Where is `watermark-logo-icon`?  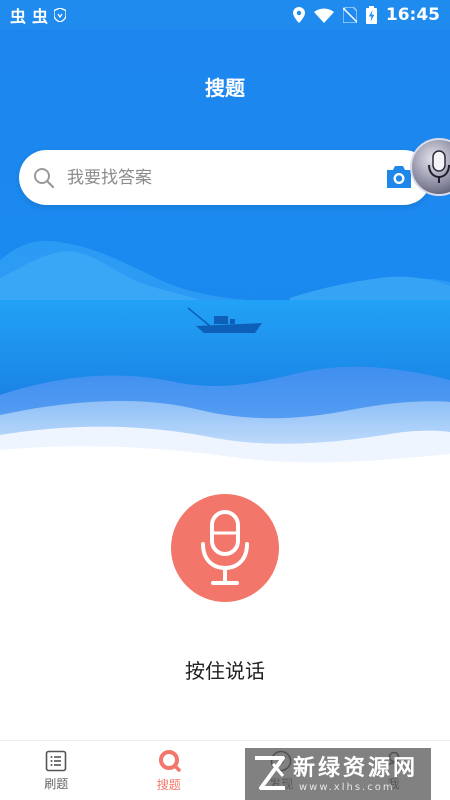 watermark-logo-icon is located at coordinates (270, 773).